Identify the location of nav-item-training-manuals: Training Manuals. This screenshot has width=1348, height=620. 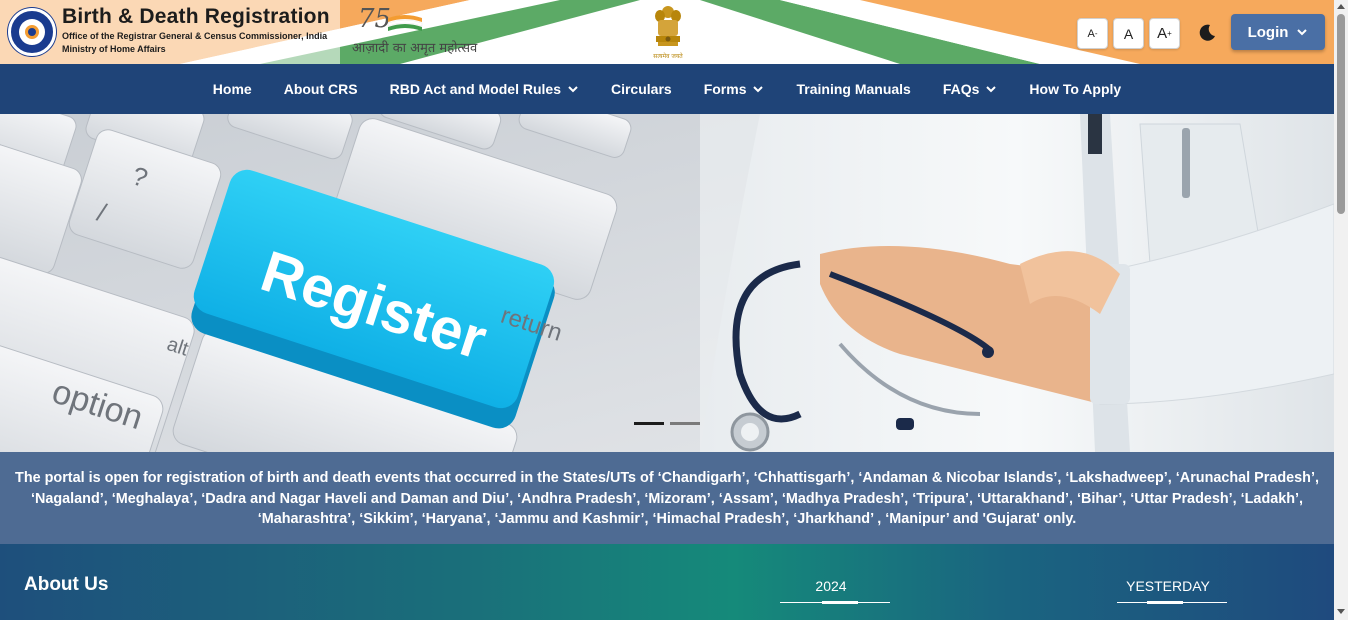
(853, 89).